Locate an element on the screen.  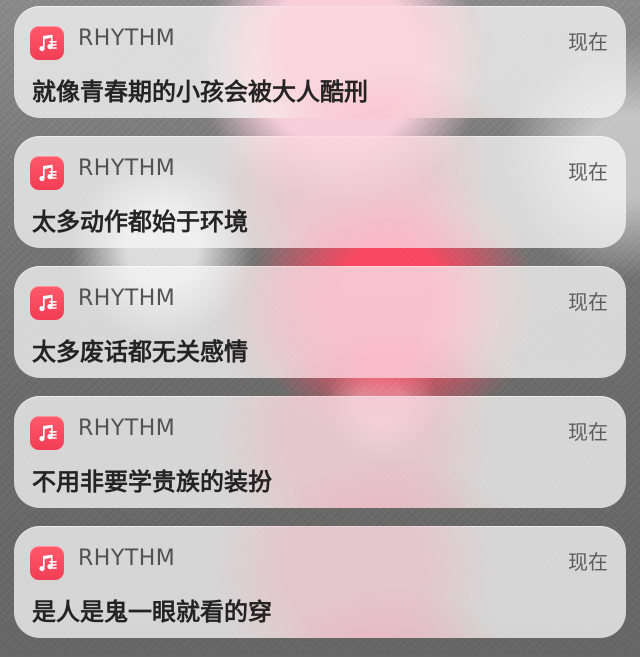
notification-message: 就像青春期的小孩会被大人酷刑 is located at coordinates (200, 92).